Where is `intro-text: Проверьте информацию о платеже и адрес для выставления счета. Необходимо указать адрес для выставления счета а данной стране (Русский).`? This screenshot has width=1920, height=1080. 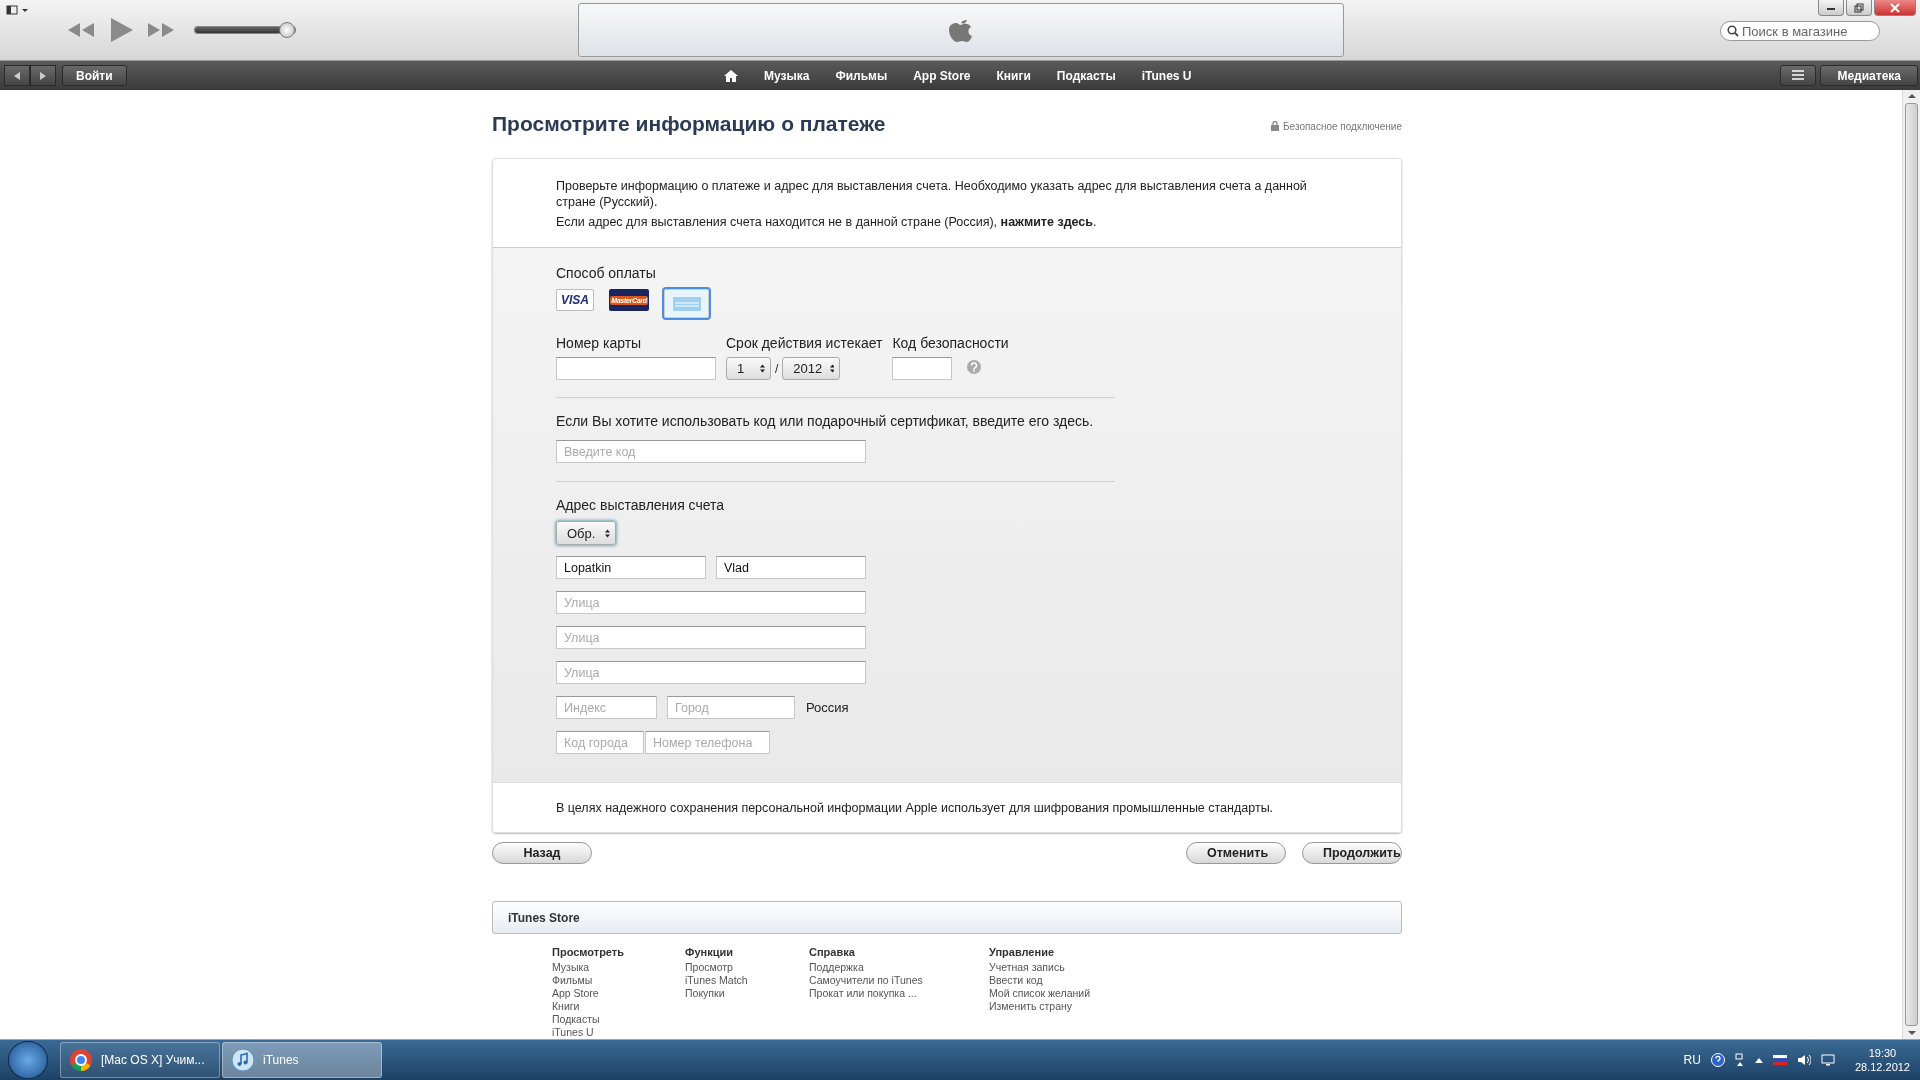 intro-text: Проверьте информацию о платеже и адрес для выставления счета. Необходимо указать адрес для выставления счета а данной стране (Русский). is located at coordinates (932, 194).